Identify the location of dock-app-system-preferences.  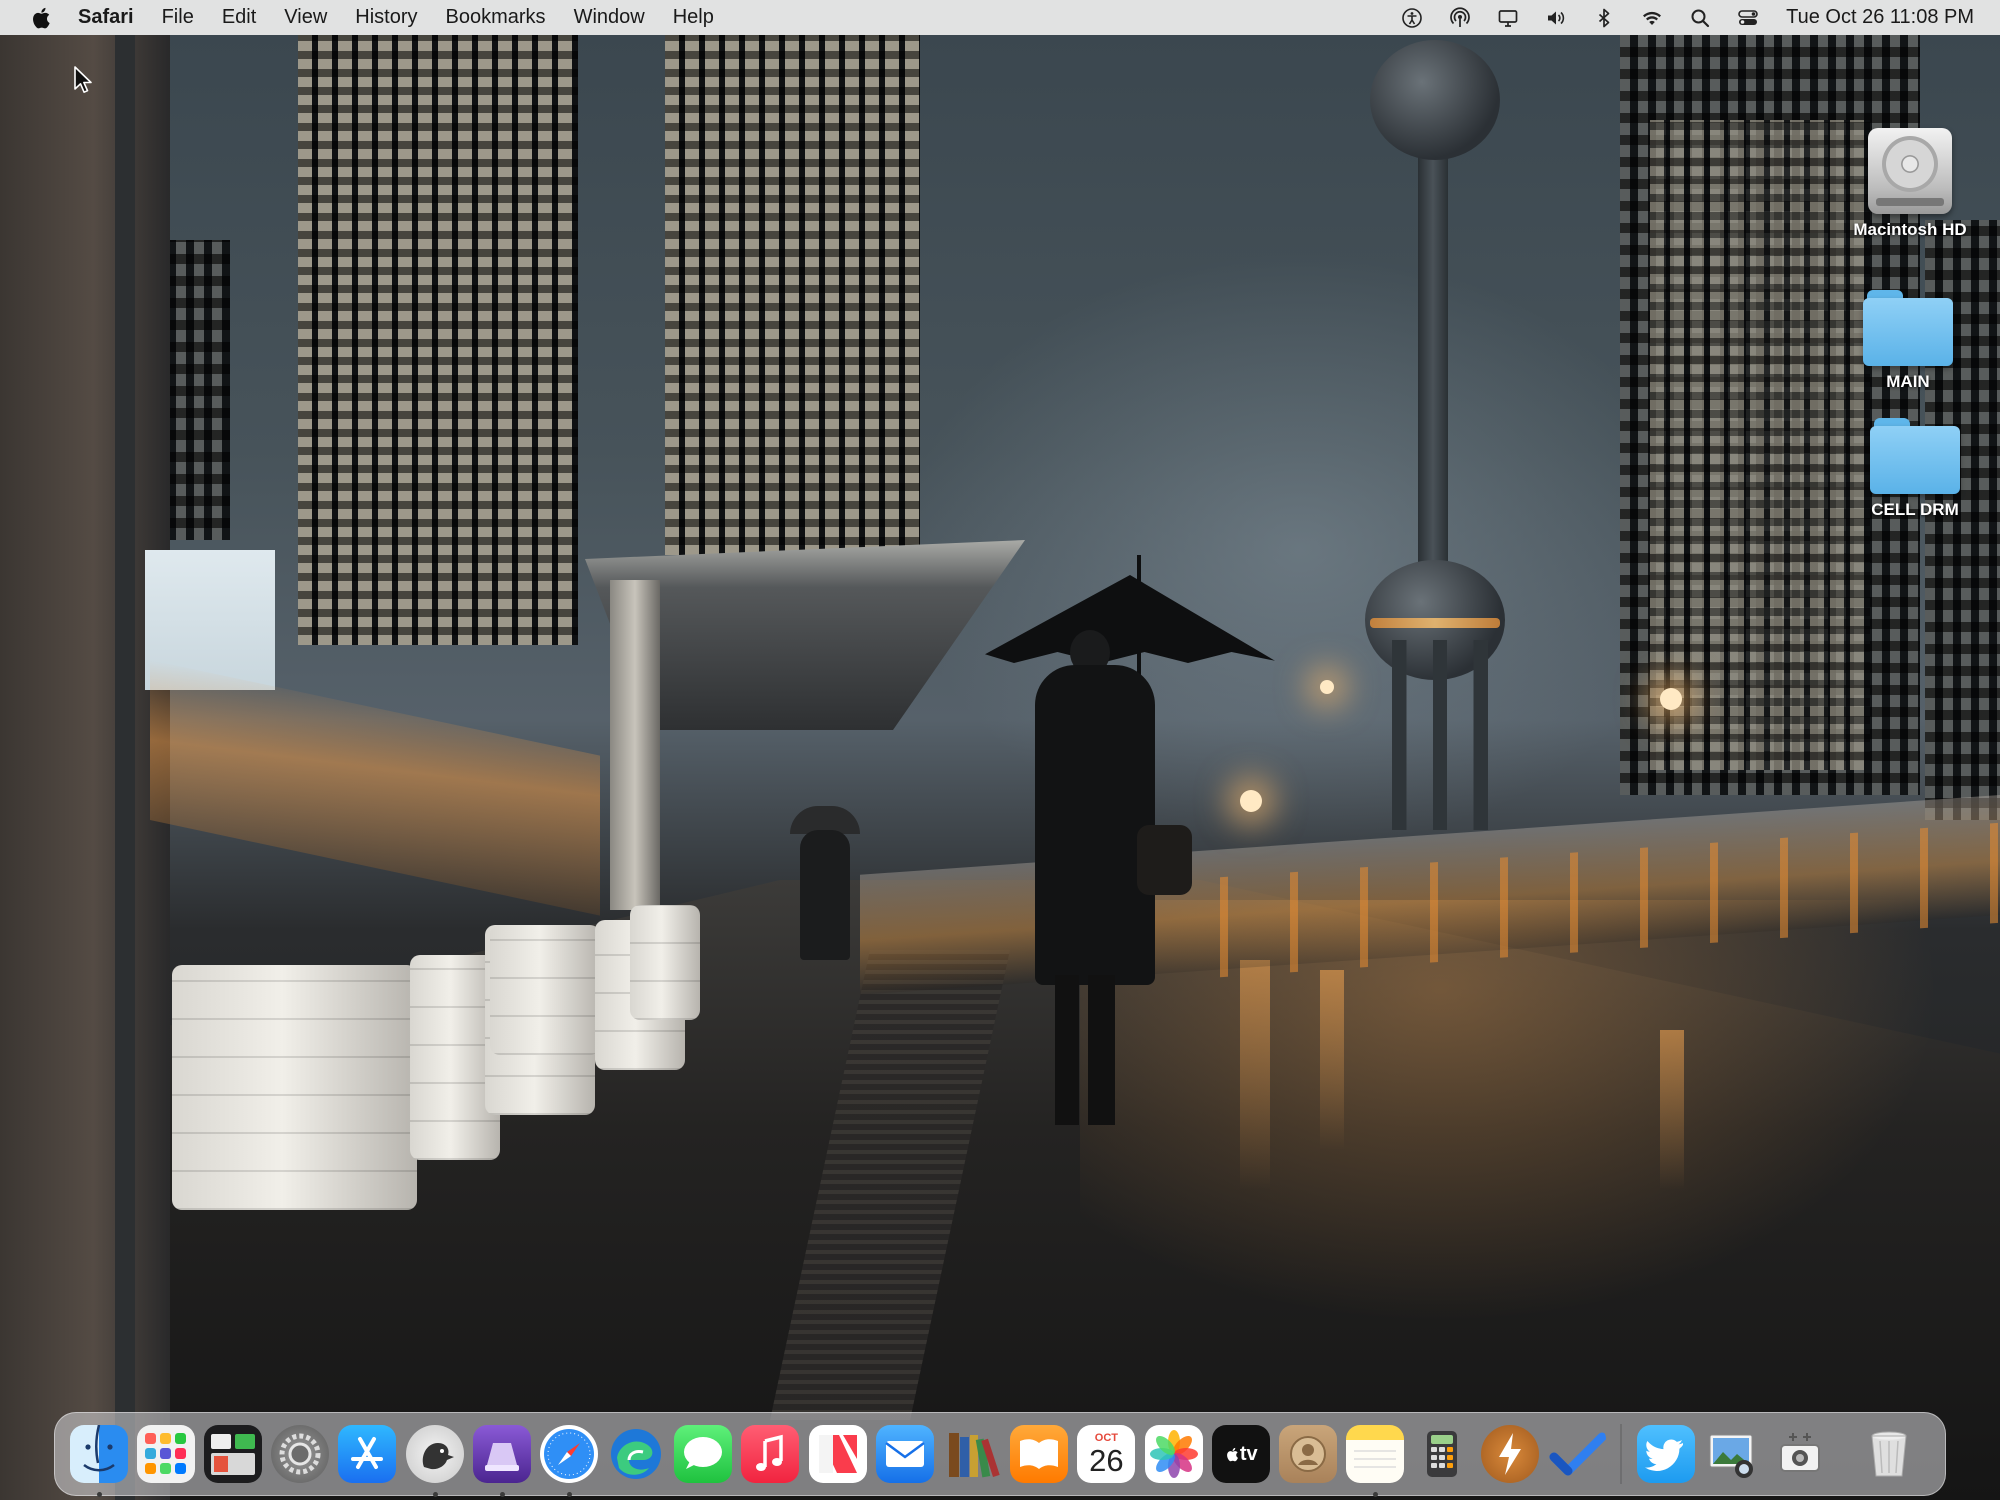
(300, 1454).